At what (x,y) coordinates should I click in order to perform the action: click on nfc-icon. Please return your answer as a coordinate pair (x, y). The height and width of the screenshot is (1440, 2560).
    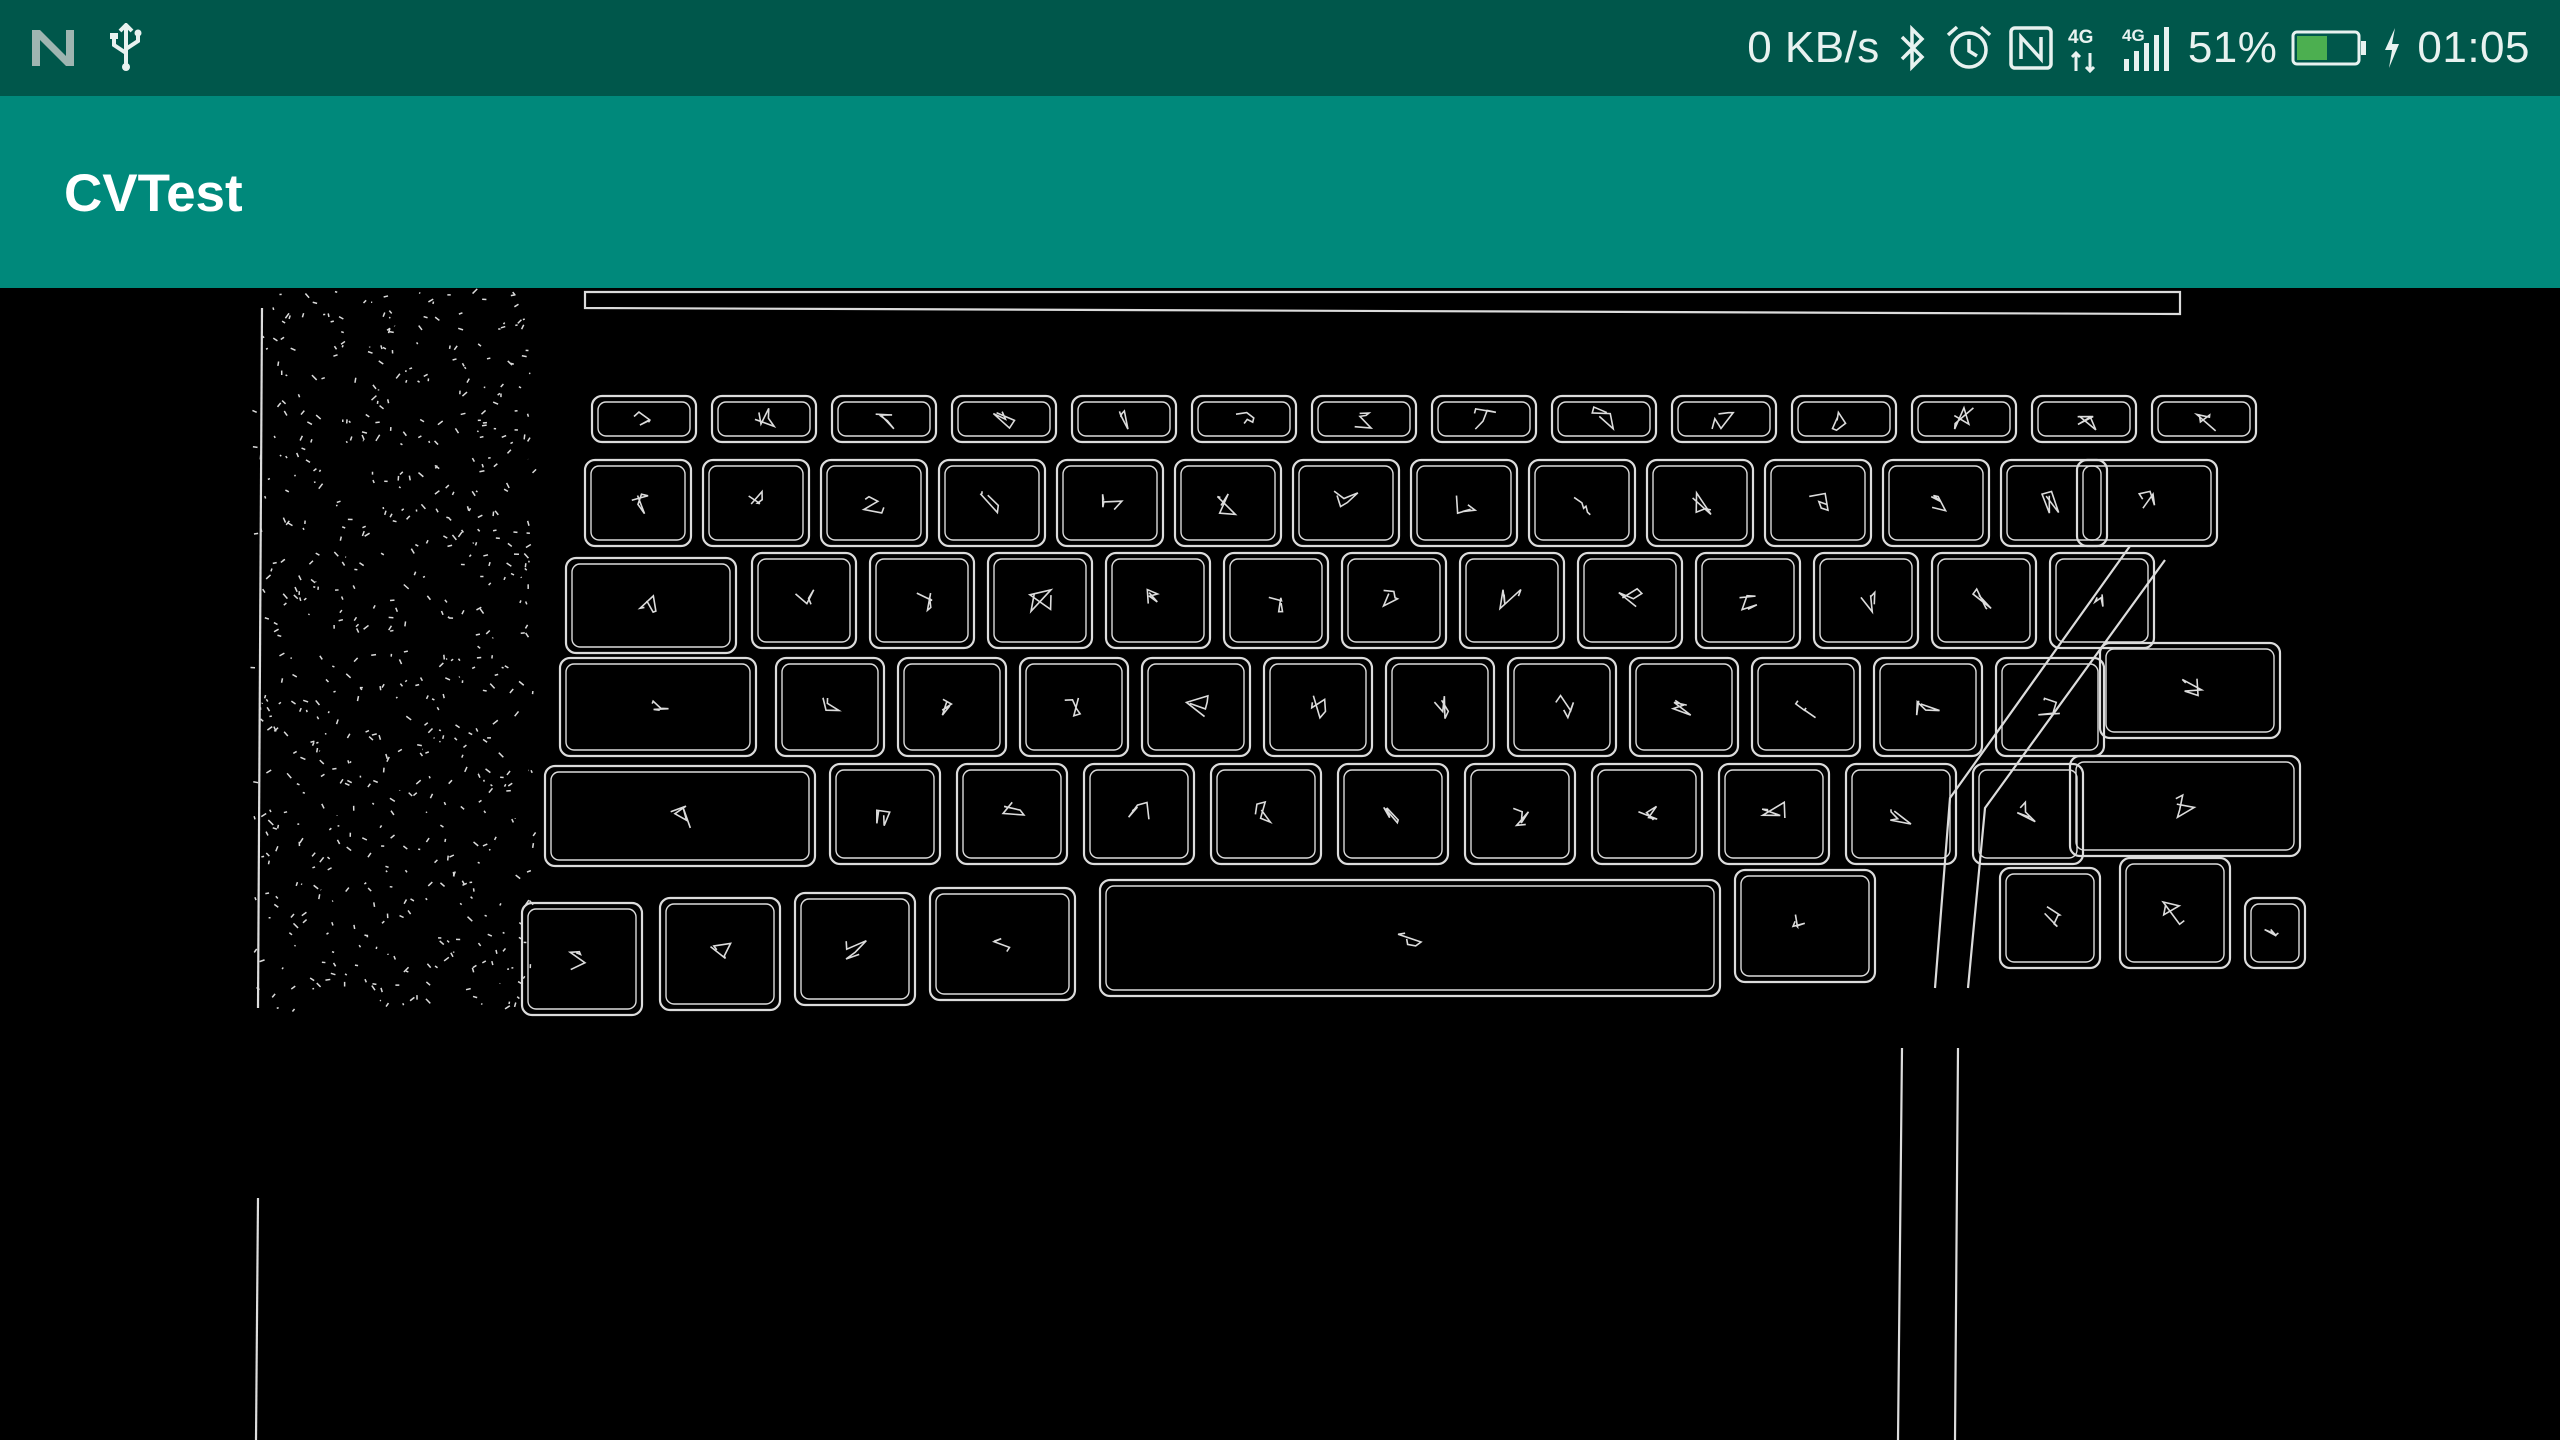
    Looking at the image, I should click on (2031, 48).